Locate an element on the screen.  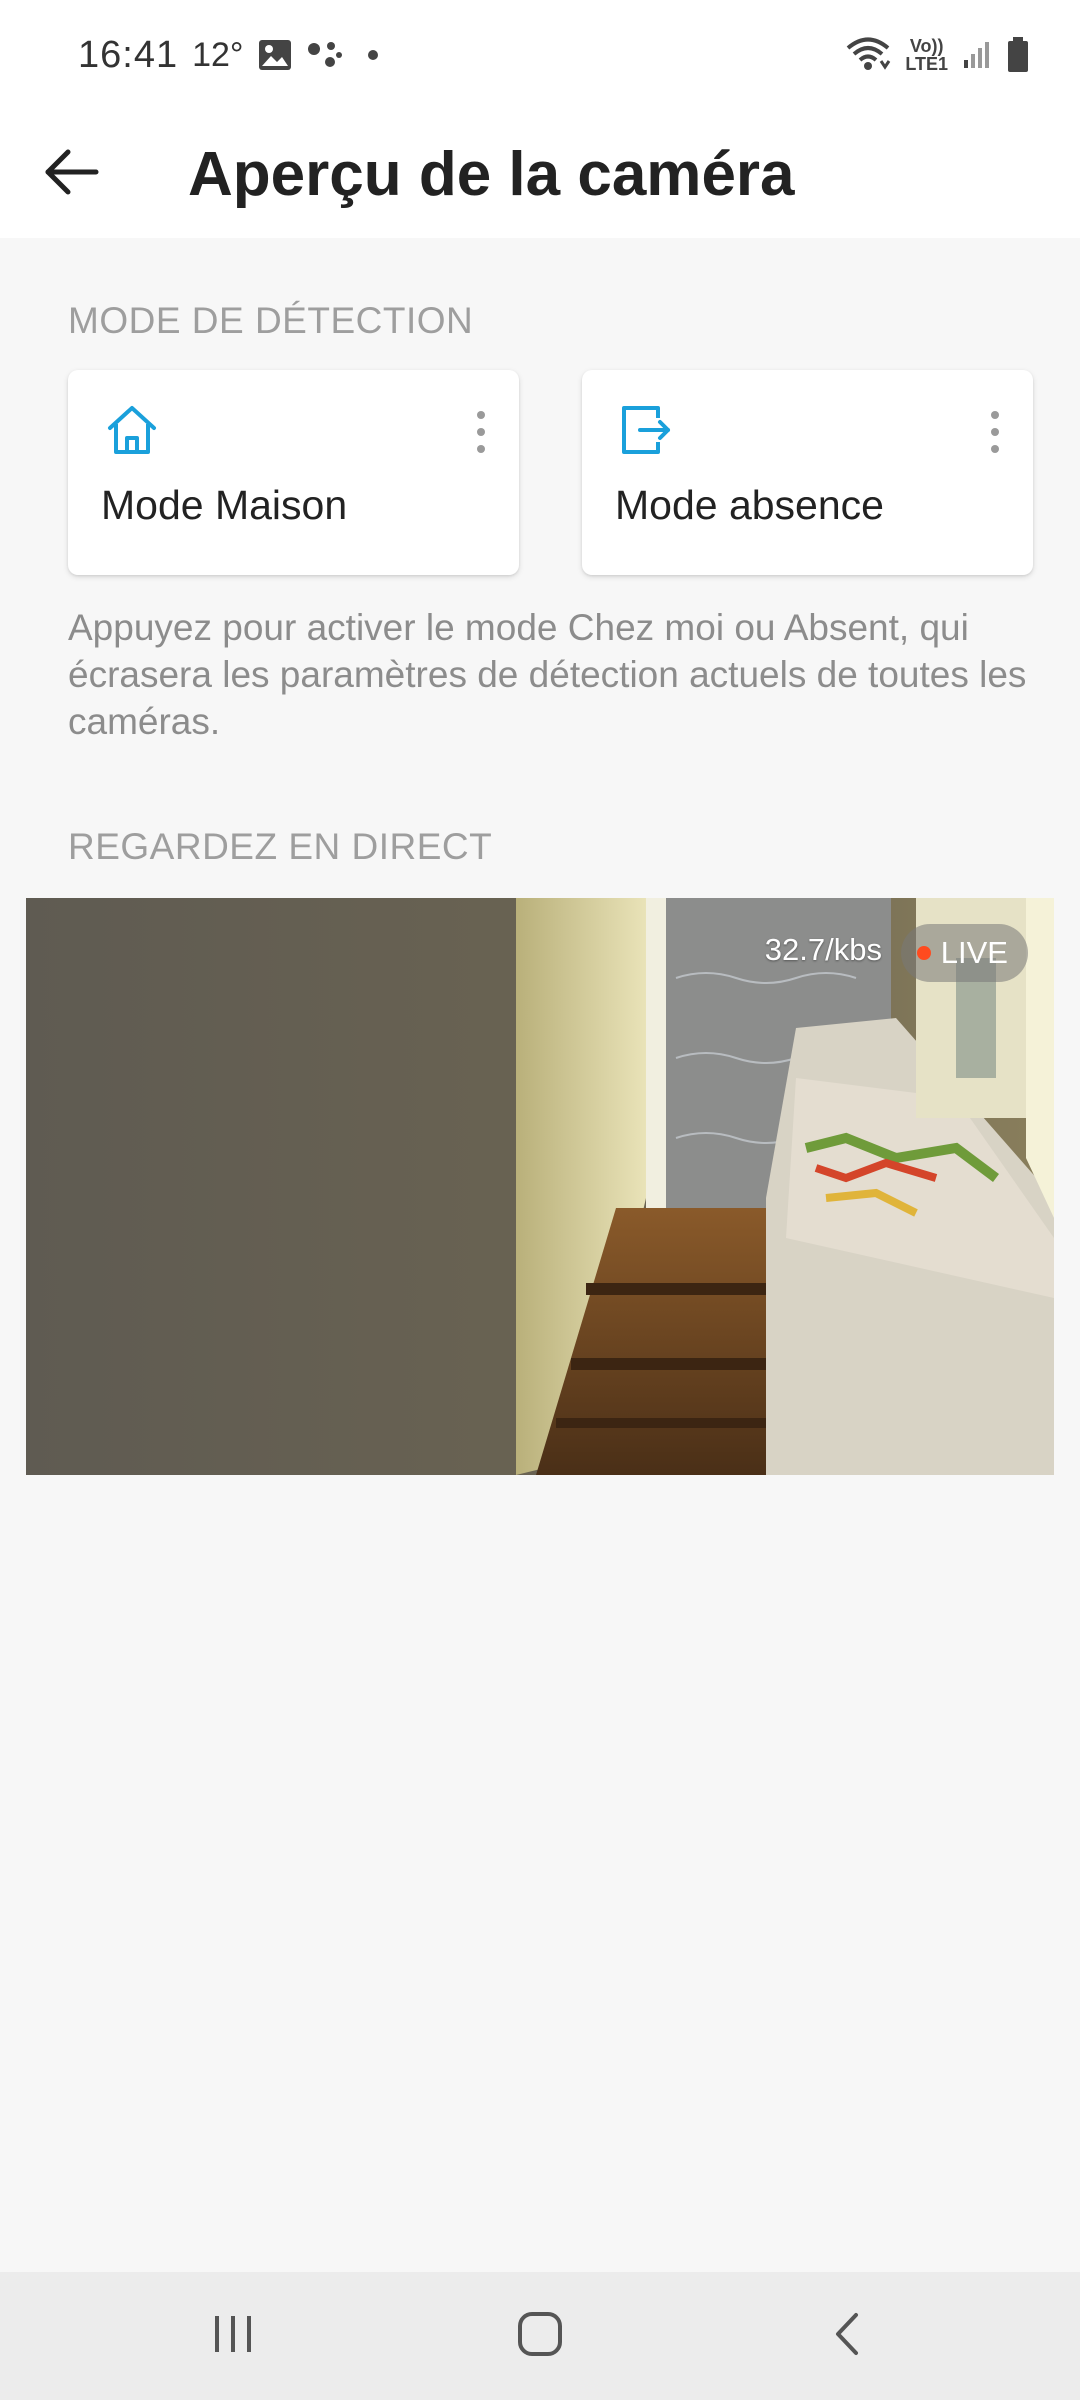
home-icon is located at coordinates (132, 430).